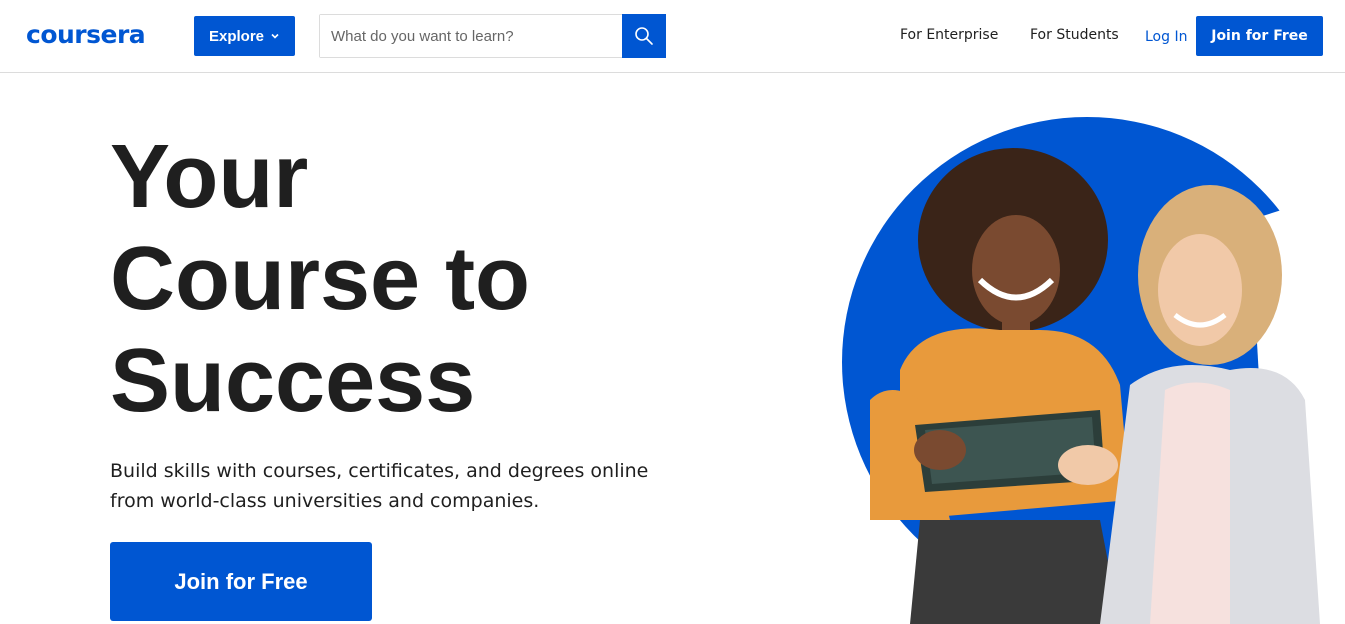  I want to click on nav-for-students: For Students, so click(1074, 35).